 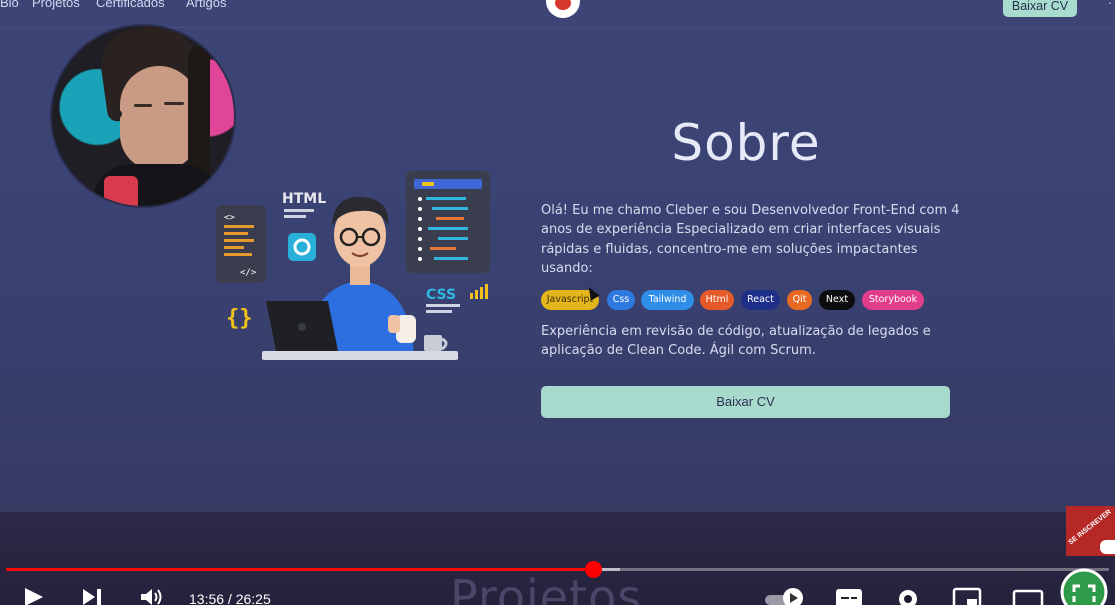 I want to click on settings-gear-icon, so click(x=908, y=595).